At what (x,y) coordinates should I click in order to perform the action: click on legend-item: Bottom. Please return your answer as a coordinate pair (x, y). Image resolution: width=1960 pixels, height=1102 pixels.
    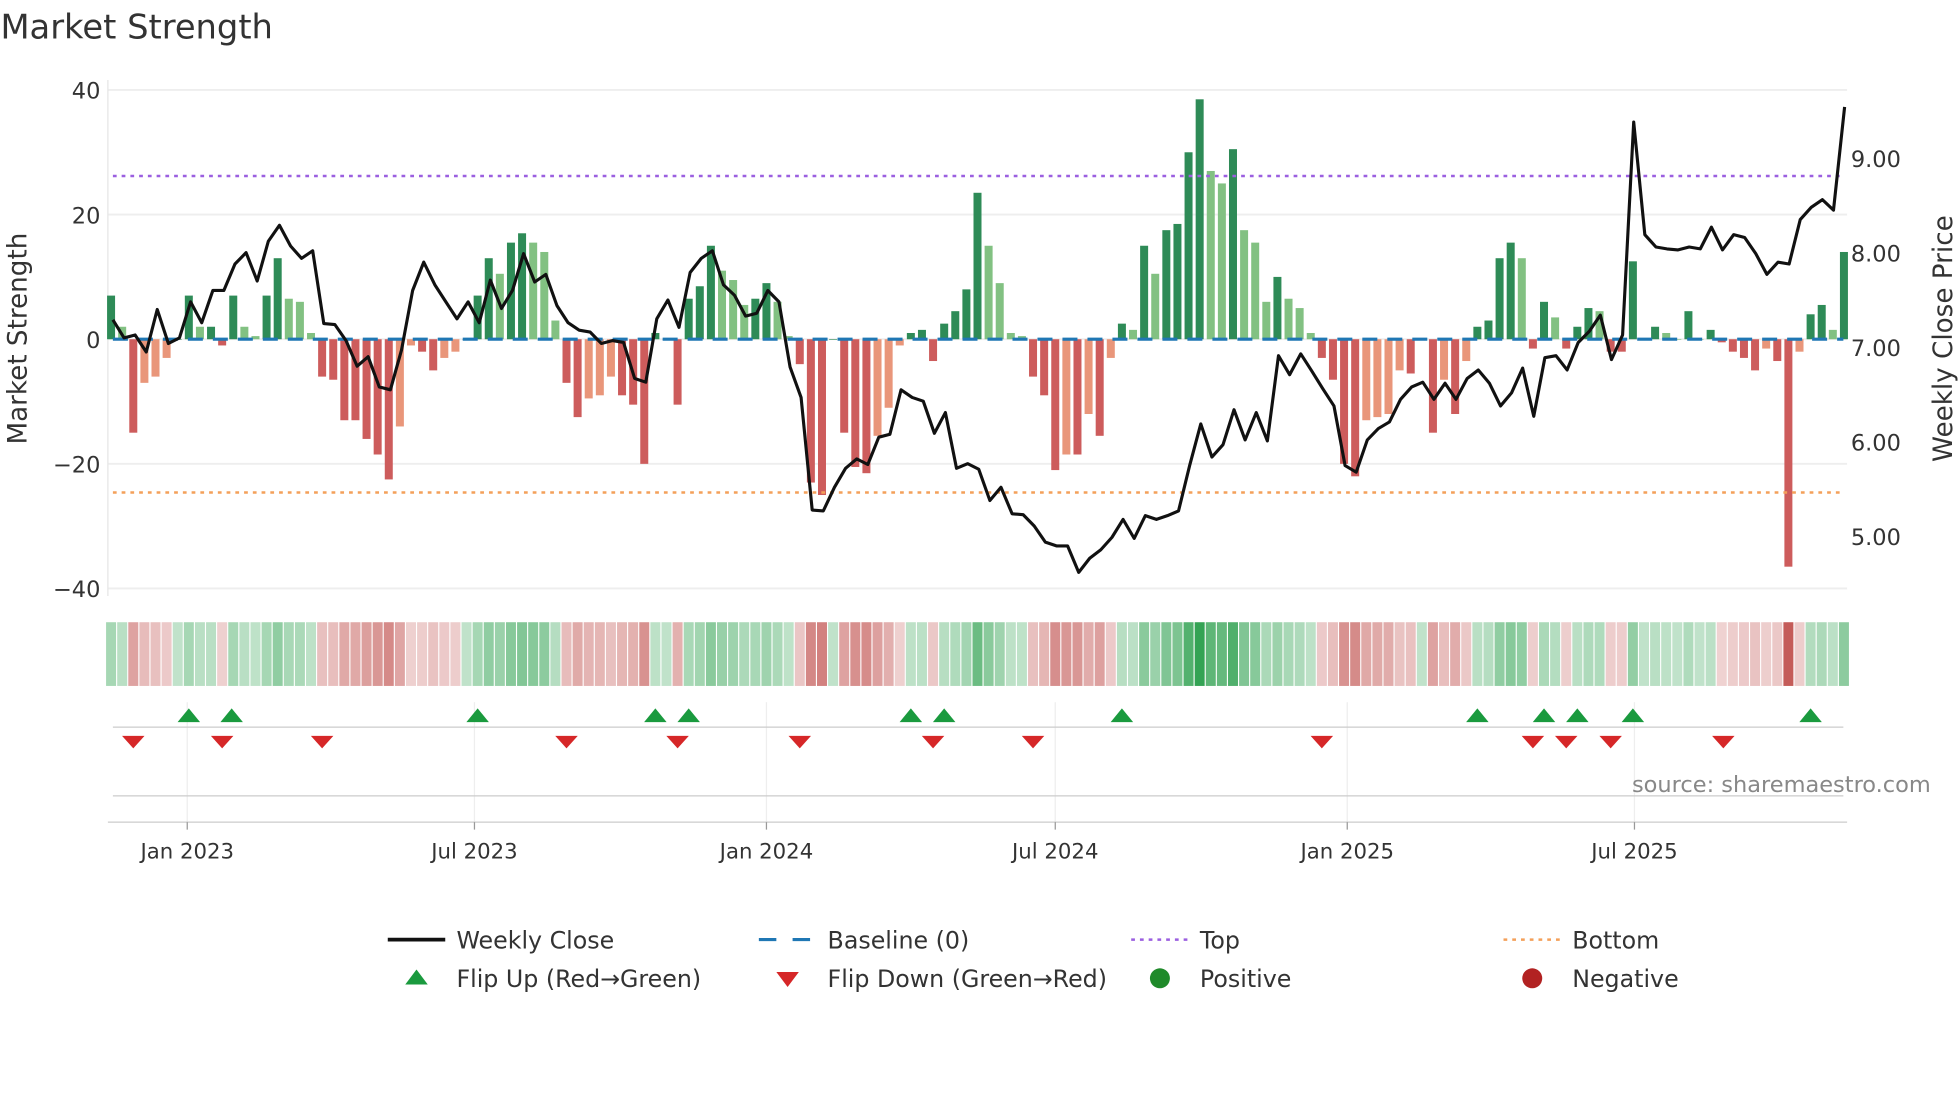
    Looking at the image, I should click on (1581, 940).